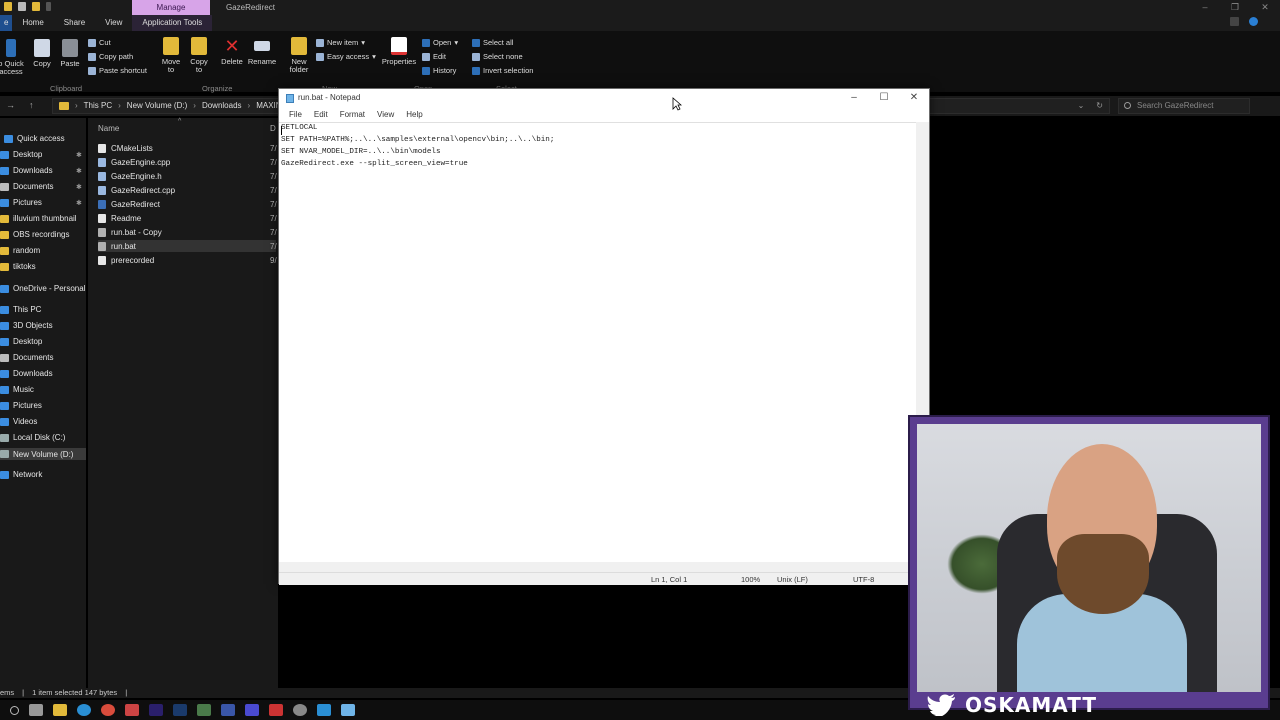 The height and width of the screenshot is (720, 1280). I want to click on search-icon, so click(14, 710).